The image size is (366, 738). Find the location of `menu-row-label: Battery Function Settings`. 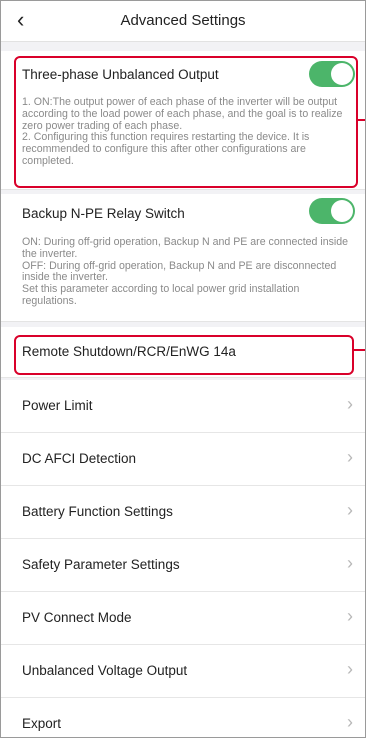

menu-row-label: Battery Function Settings is located at coordinates (97, 511).